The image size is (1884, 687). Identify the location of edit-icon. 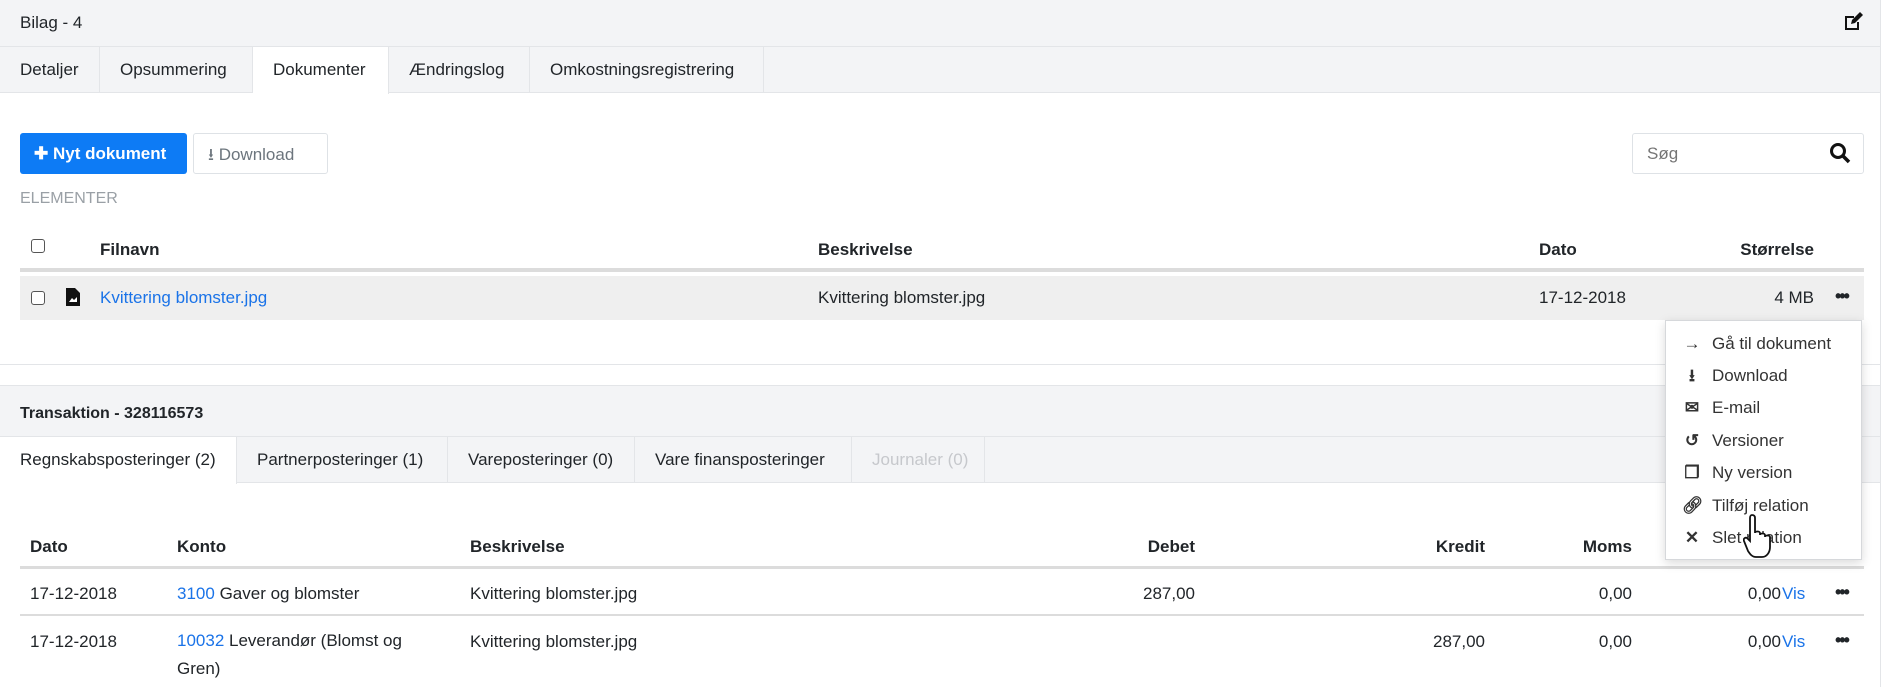
(1853, 22).